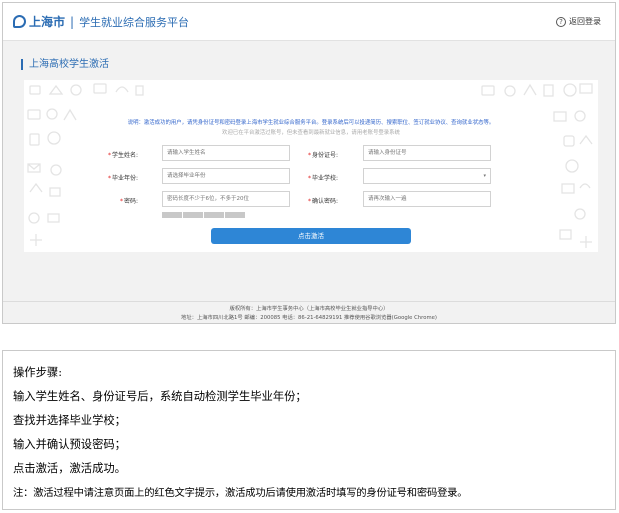  I want to click on password-strength-meter, so click(204, 215).